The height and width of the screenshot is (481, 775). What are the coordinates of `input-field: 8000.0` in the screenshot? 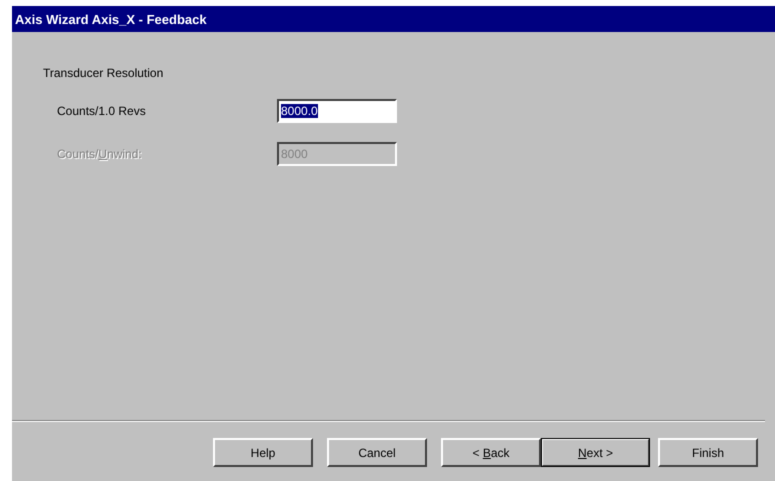 It's located at (337, 110).